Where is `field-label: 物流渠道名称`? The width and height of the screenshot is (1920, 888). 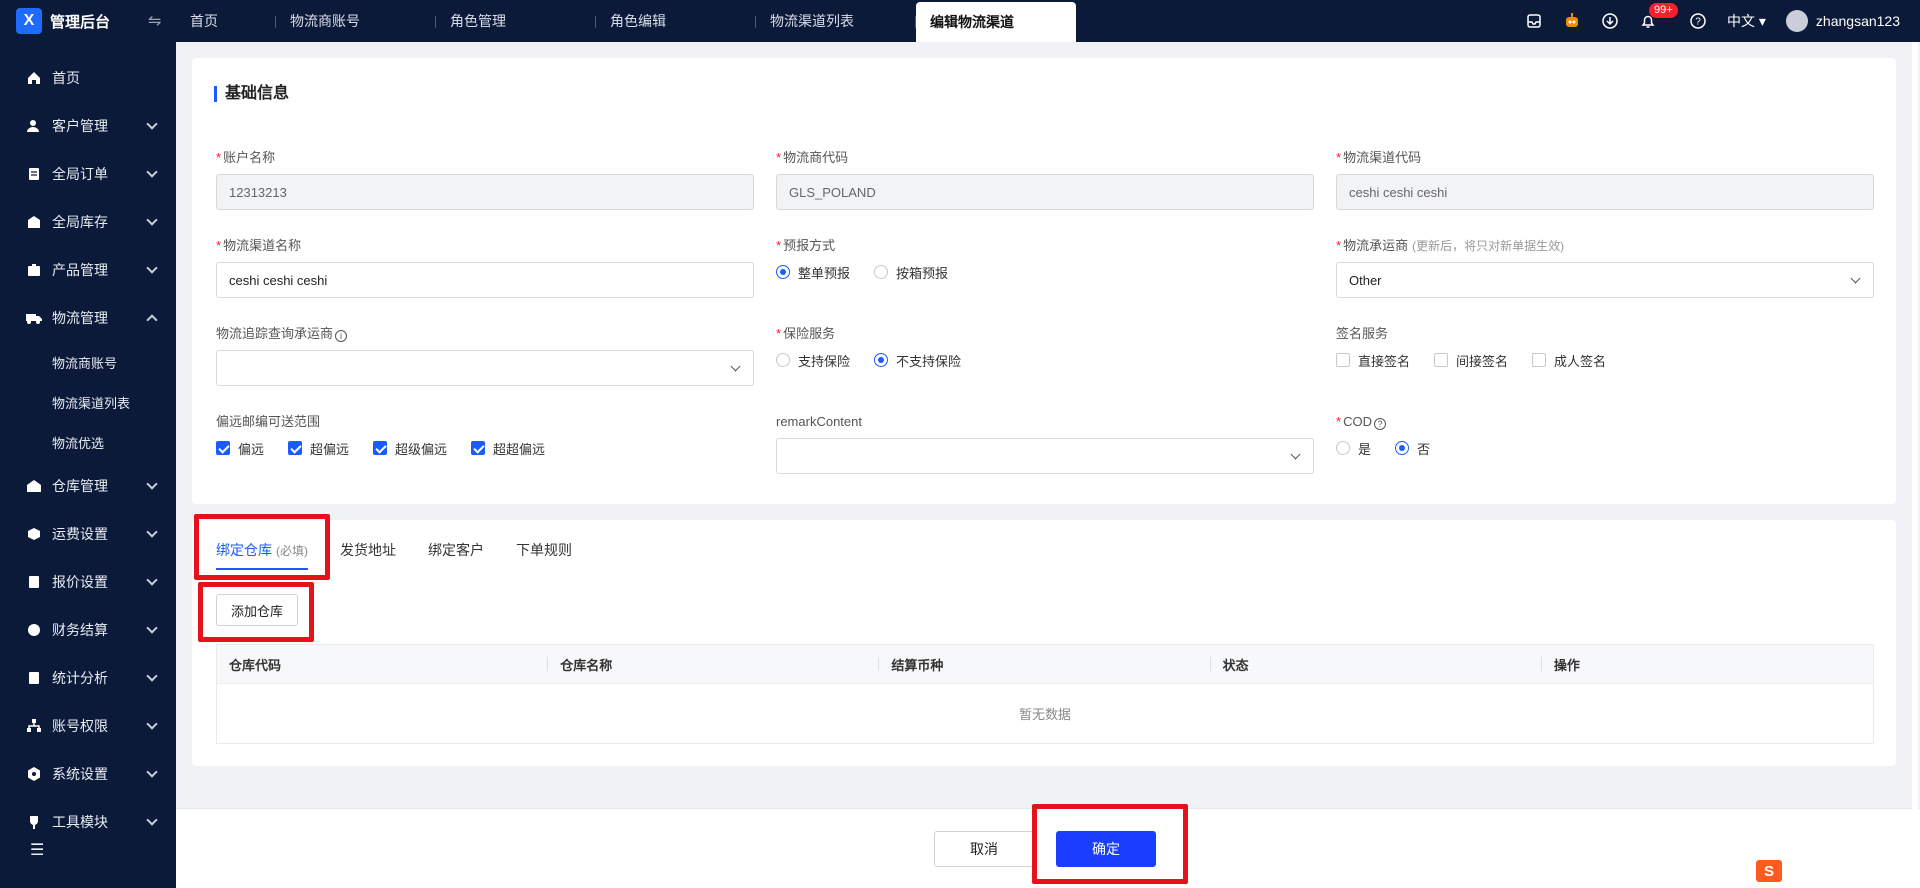 field-label: 物流渠道名称 is located at coordinates (262, 245).